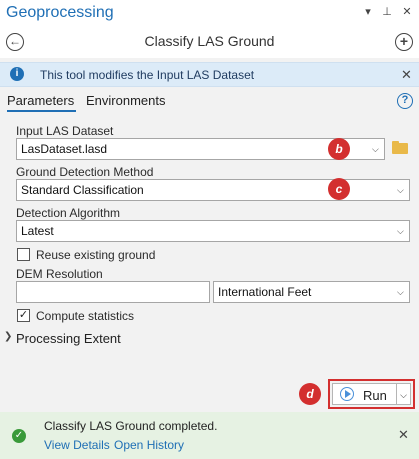  I want to click on view-details-link: View Details, so click(77, 445).